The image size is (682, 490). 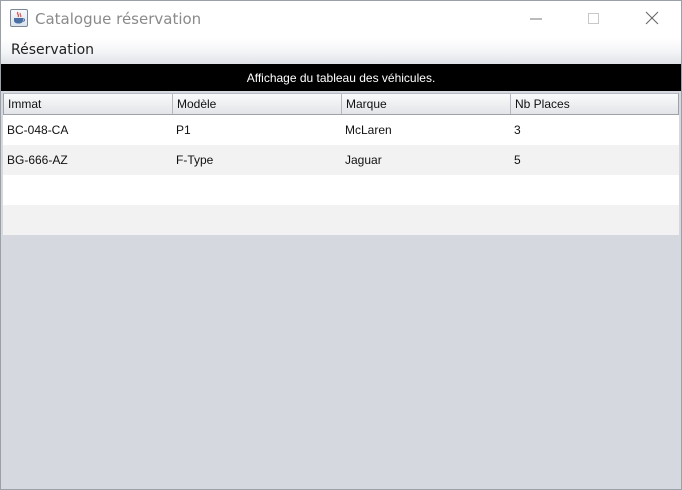 I want to click on minimize-button, so click(x=536, y=19).